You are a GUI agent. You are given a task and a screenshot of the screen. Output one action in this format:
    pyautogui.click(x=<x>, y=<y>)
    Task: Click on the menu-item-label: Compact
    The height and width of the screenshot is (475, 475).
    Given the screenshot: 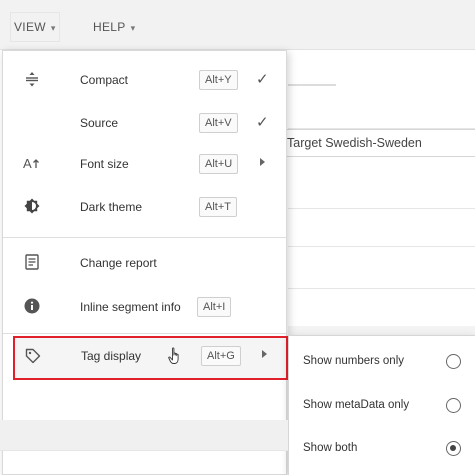 What is the action you would take?
    pyautogui.click(x=104, y=80)
    